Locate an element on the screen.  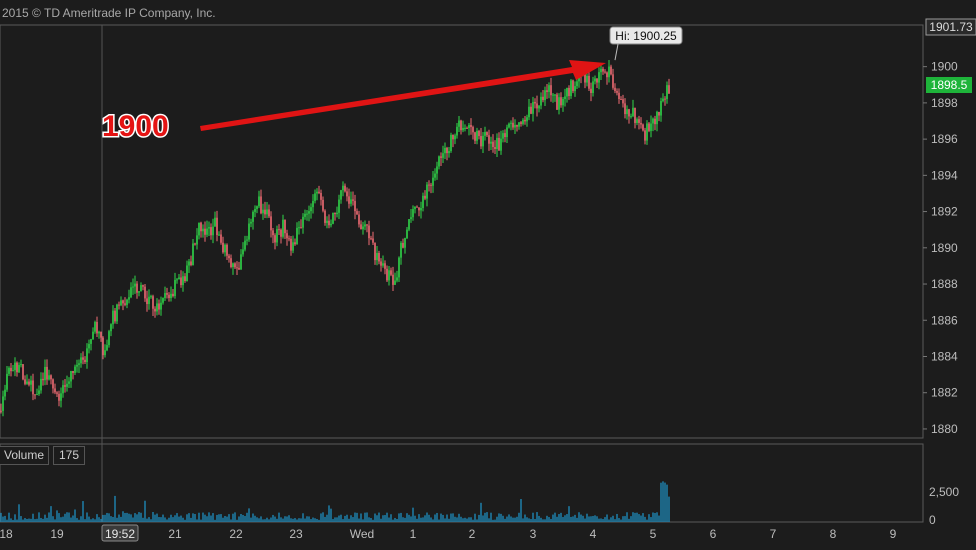
volume-tick-label: 2,500 is located at coordinates (944, 492).